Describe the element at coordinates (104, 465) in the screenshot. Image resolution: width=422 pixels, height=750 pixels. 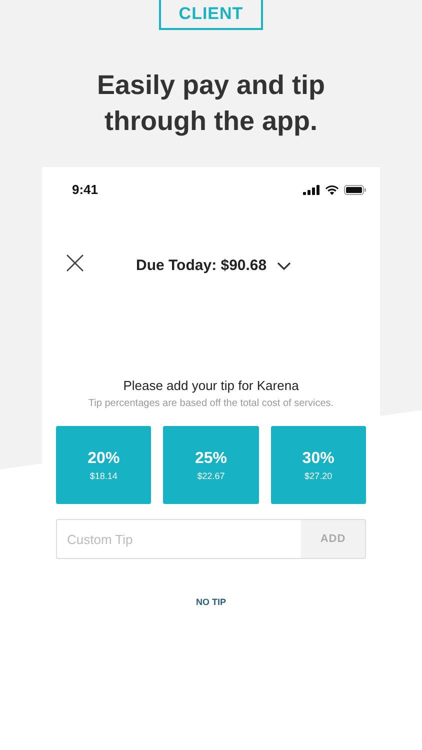
I see `tip-option-button: 20% $18.14` at that location.